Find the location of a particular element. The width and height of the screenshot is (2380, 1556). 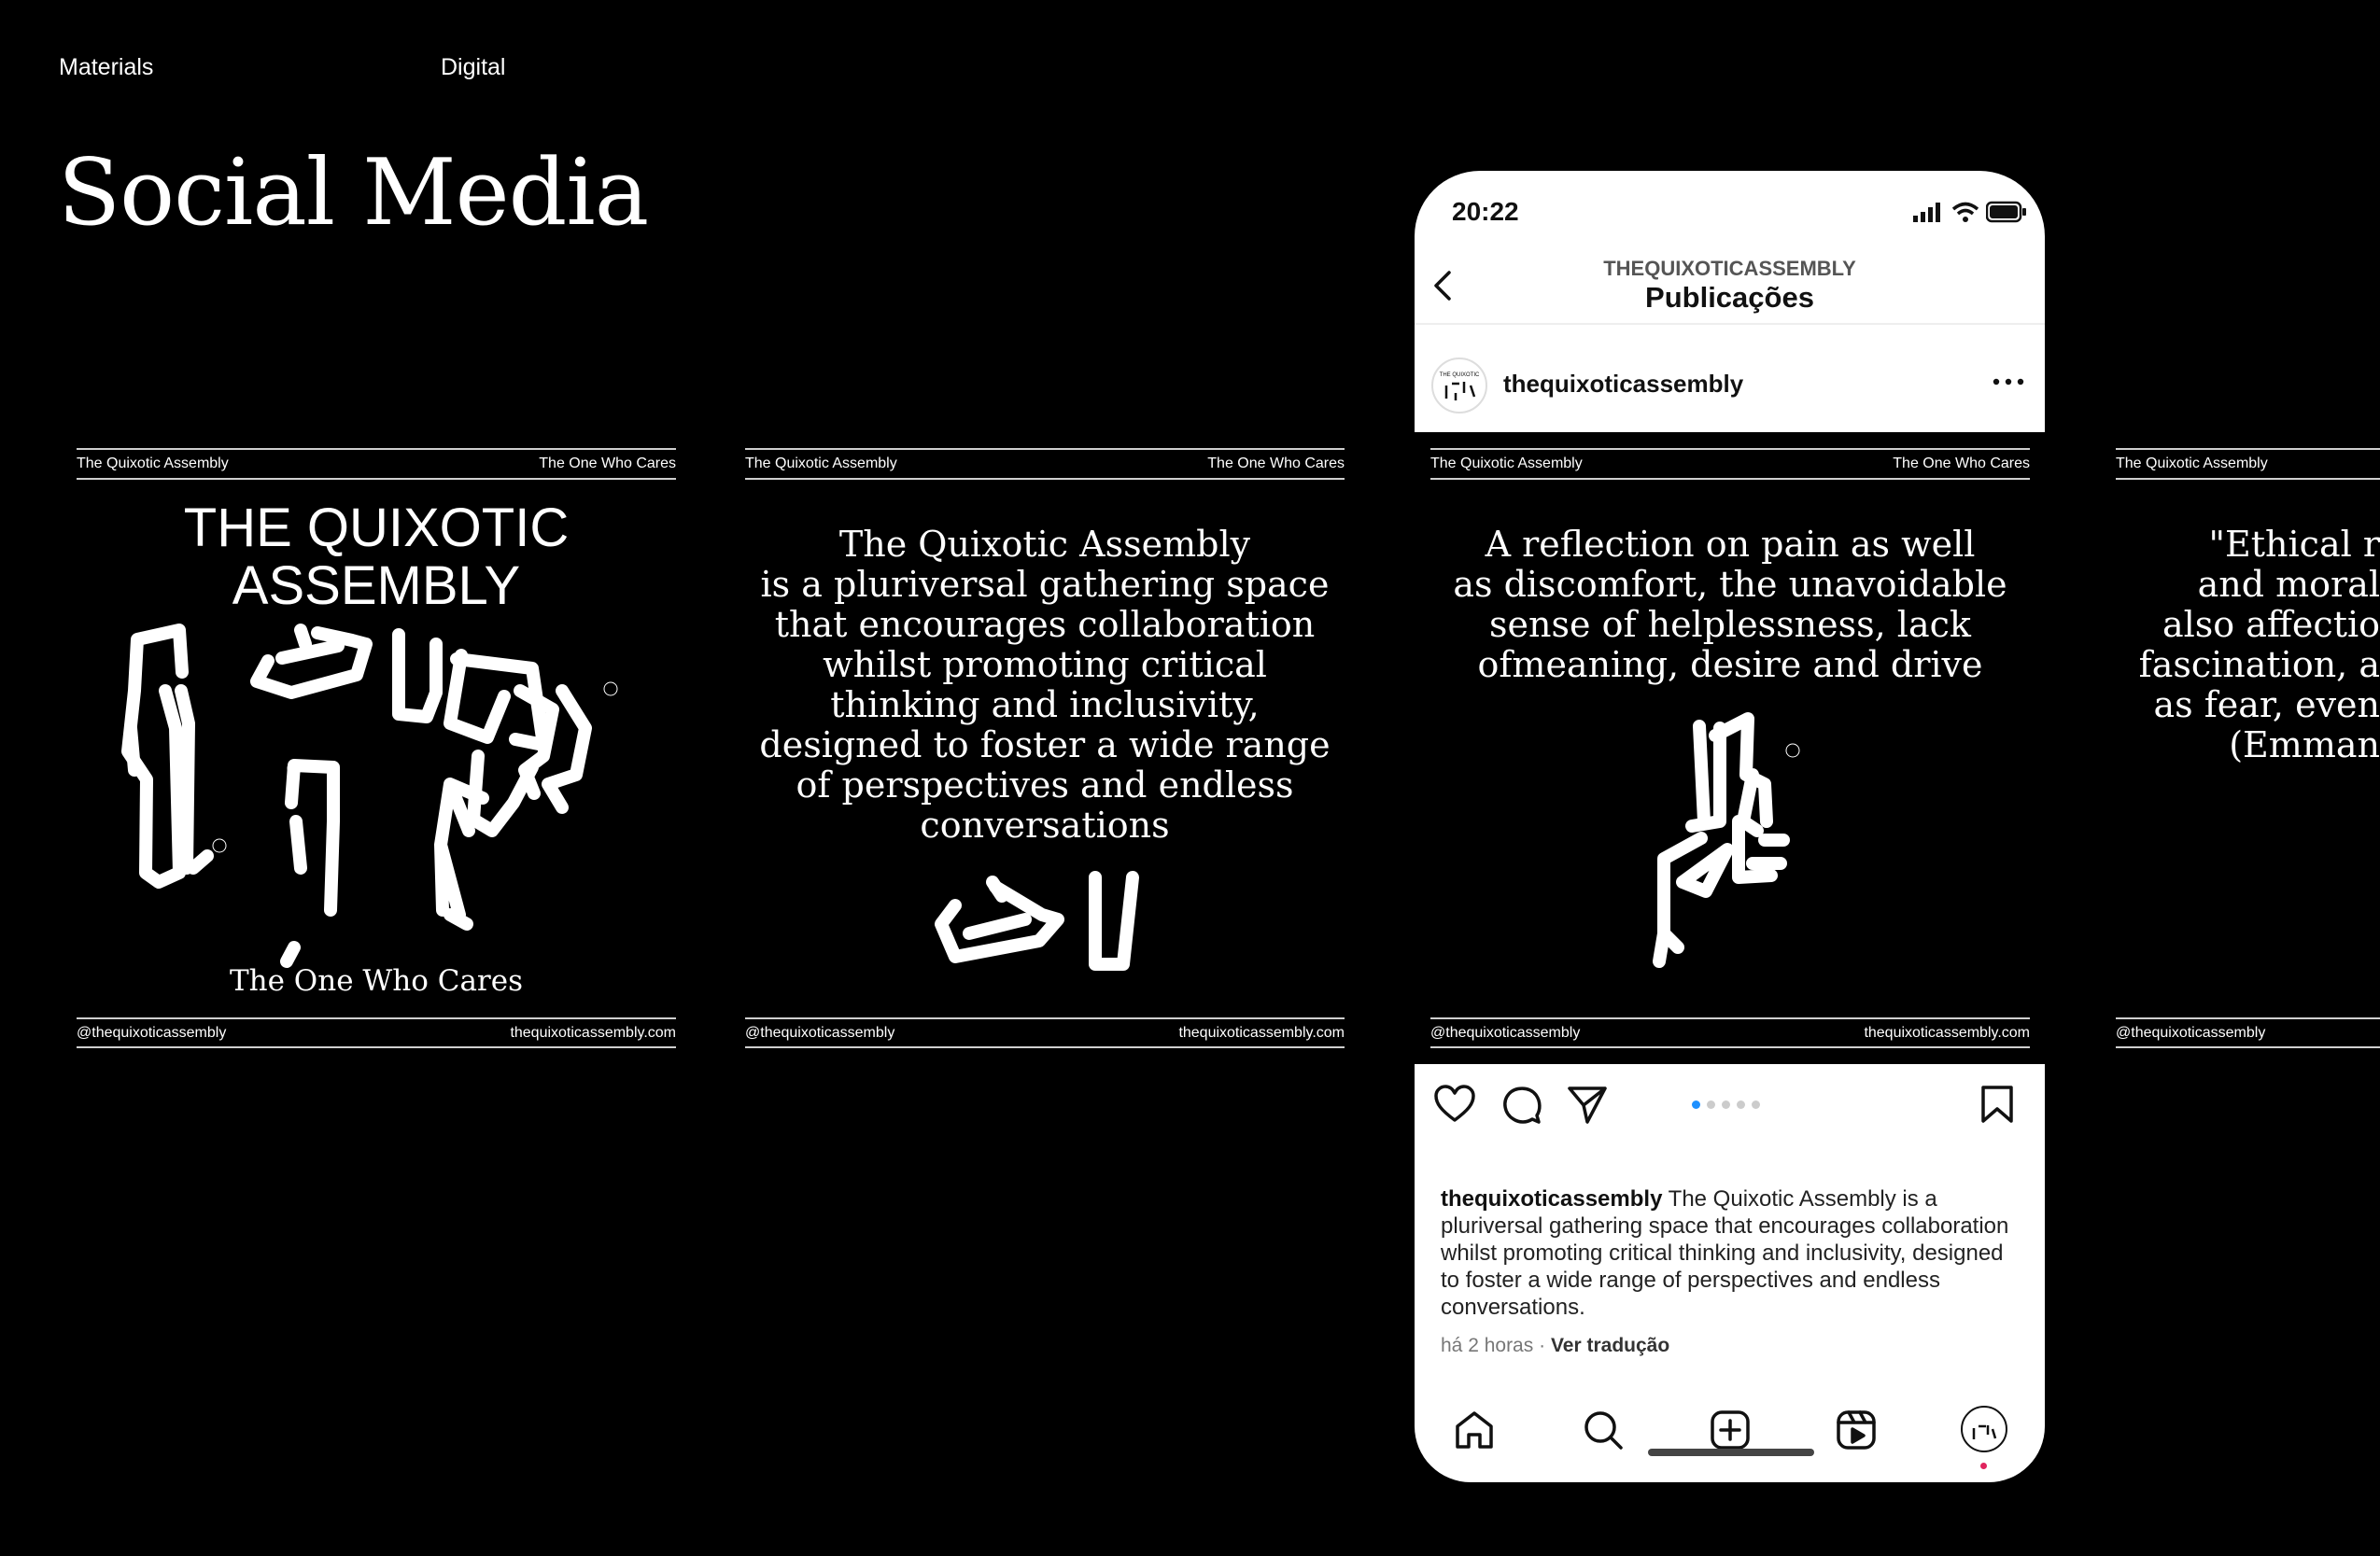

header-divider is located at coordinates (1730, 324).